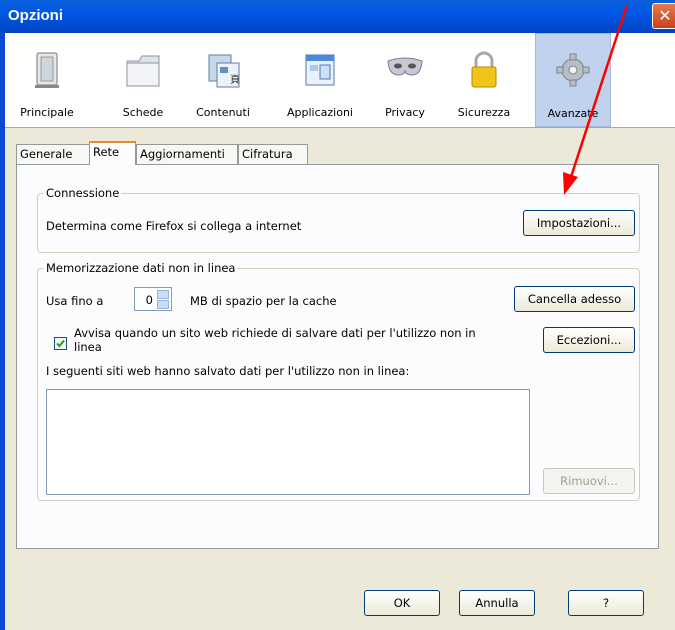 The height and width of the screenshot is (630, 675). I want to click on avvisa-checkbox, so click(60, 343).